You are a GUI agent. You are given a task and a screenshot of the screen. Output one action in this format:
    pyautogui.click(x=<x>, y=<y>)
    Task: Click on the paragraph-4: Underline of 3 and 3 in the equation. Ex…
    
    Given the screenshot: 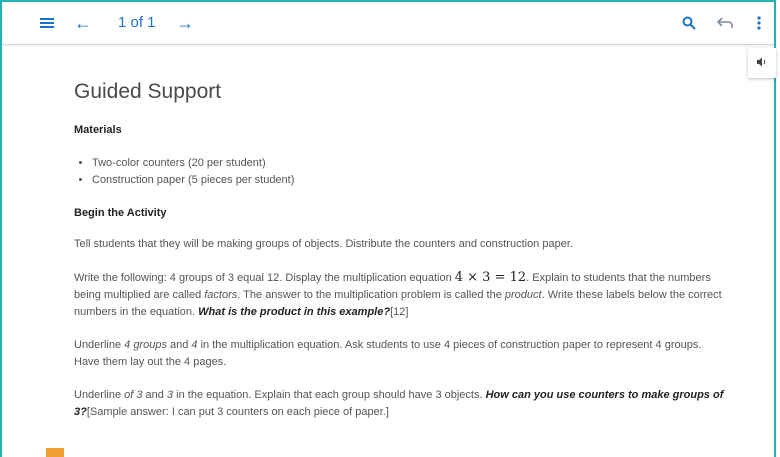 What is the action you would take?
    pyautogui.click(x=399, y=404)
    